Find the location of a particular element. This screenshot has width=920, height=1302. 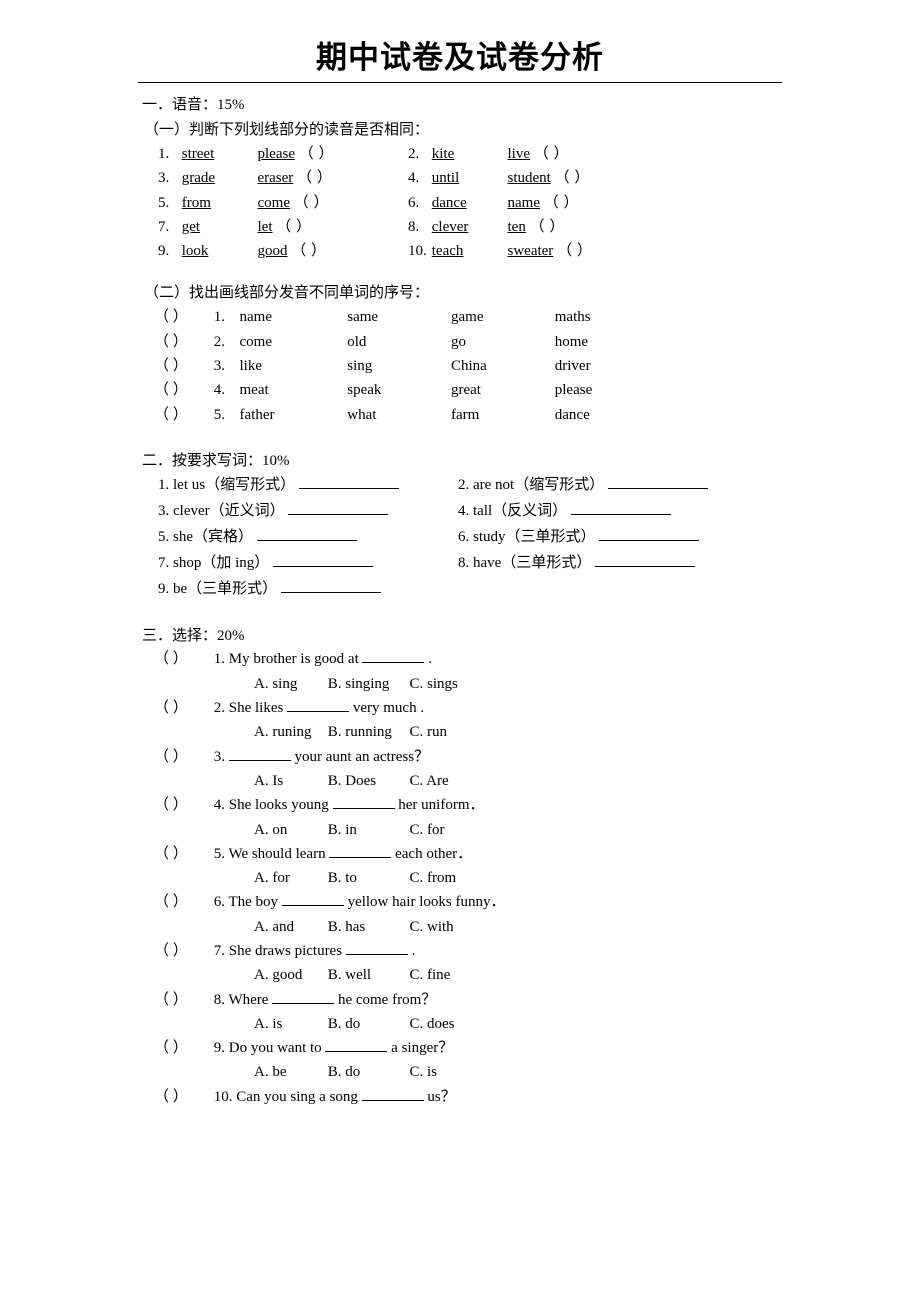

option-c: C. does is located at coordinates (432, 1024).